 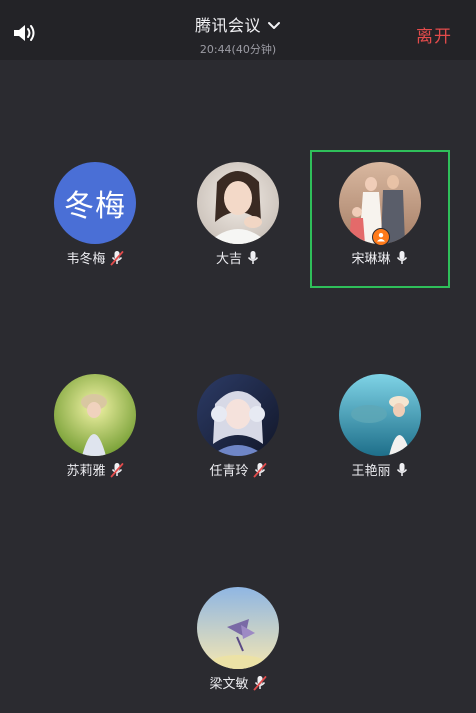 I want to click on top-bar: 腾讯会议 20:44(40分钟) 离开, so click(x=238, y=30).